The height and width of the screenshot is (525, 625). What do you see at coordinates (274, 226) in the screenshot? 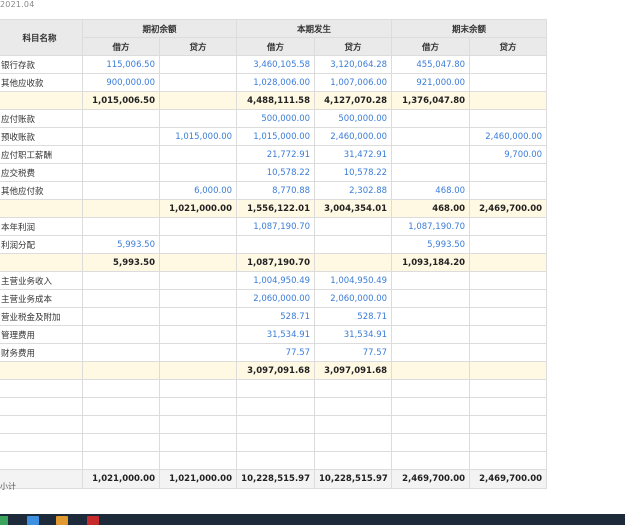
I see `table-row: 本年利润 1,087,190.70 1,087,190.70` at bounding box center [274, 226].